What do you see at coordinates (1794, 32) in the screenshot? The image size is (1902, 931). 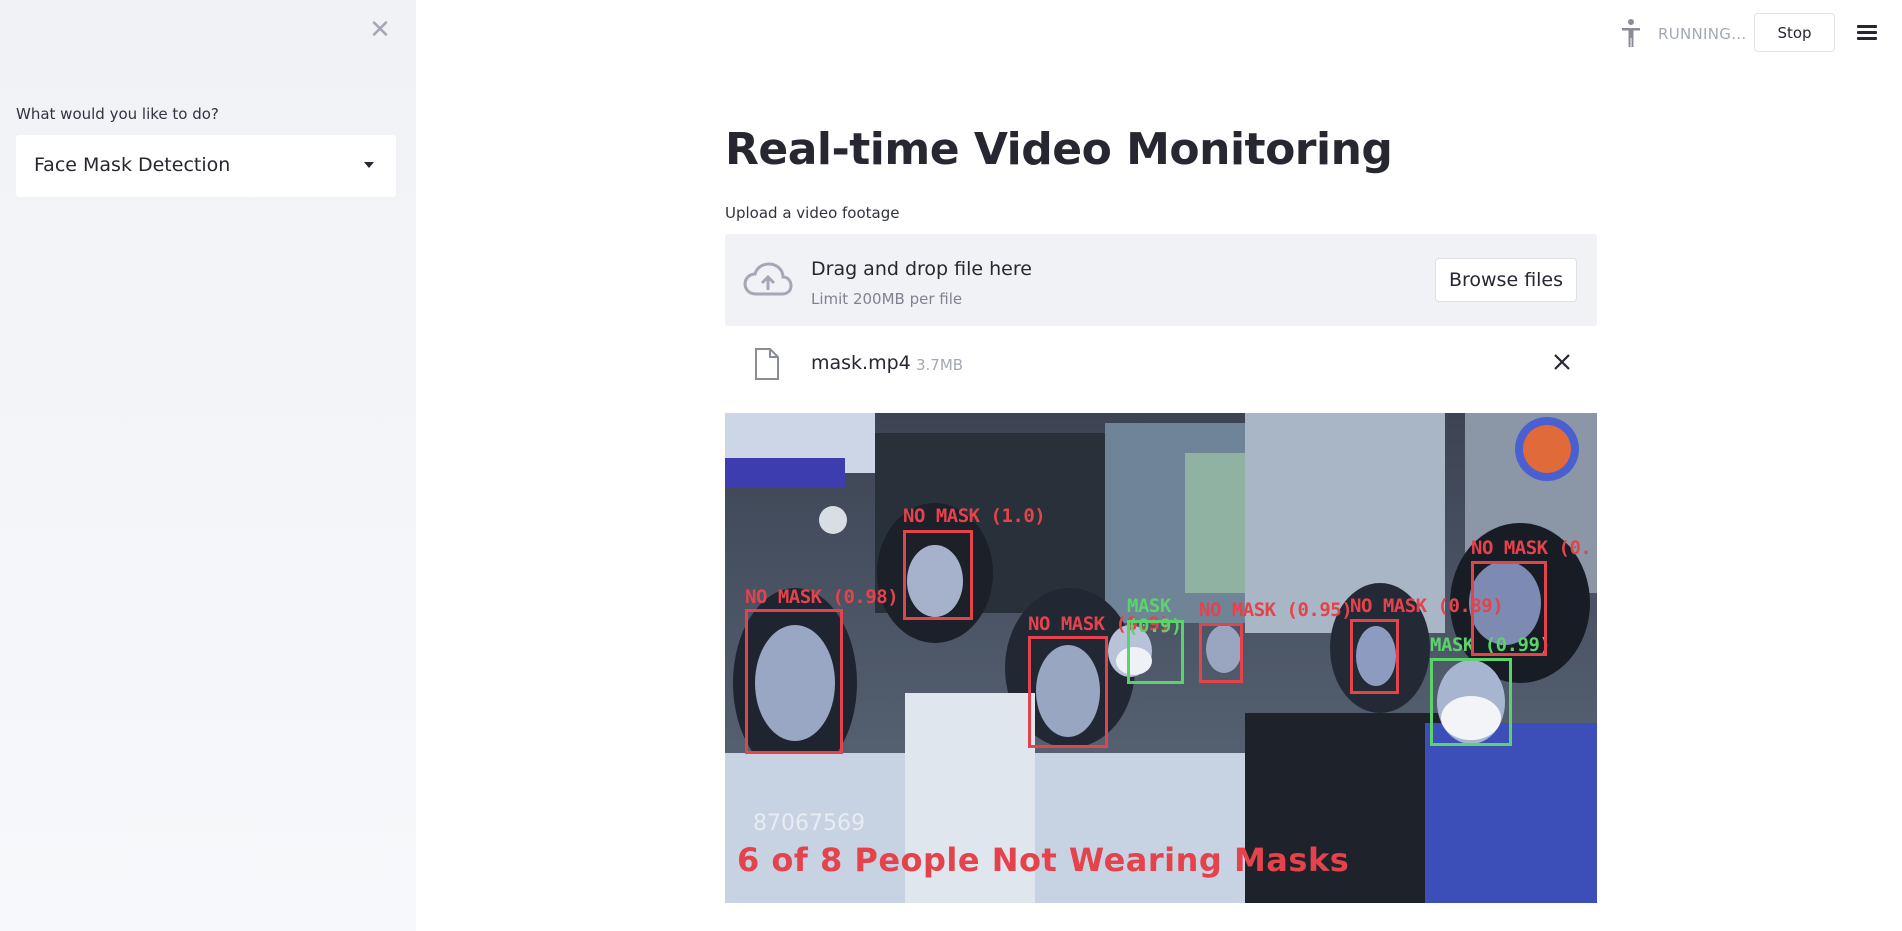 I see `stop-button: Stop` at bounding box center [1794, 32].